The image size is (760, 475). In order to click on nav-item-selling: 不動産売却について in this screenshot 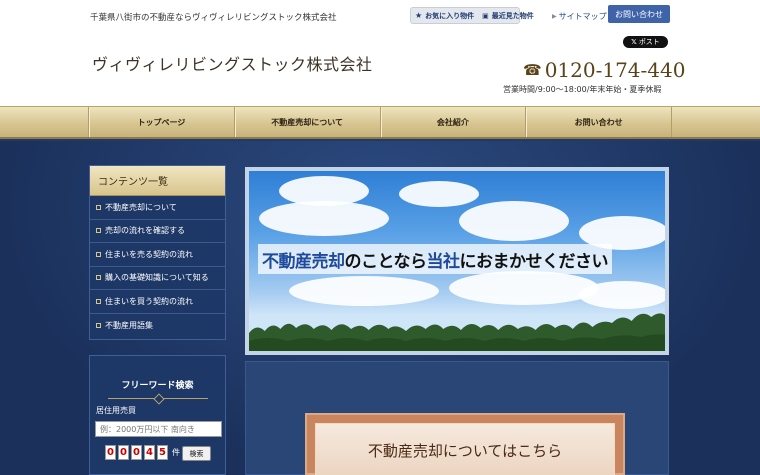, I will do `click(306, 122)`.